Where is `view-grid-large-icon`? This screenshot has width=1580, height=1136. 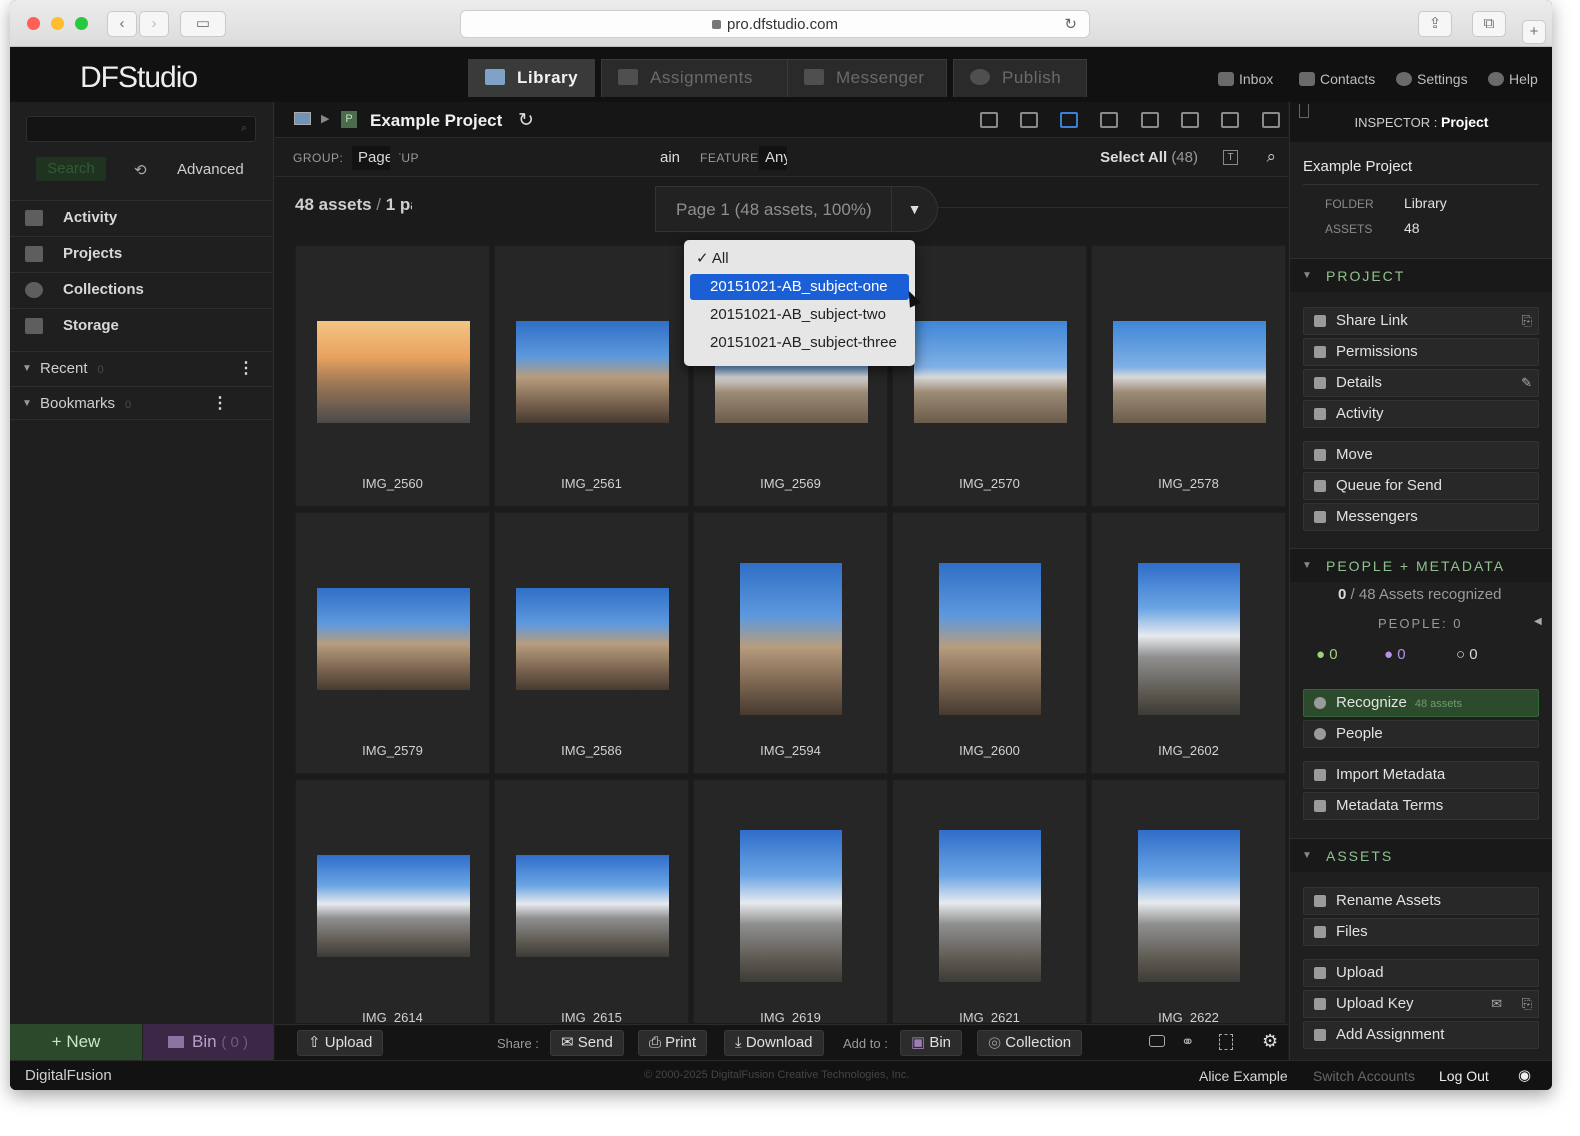 view-grid-large-icon is located at coordinates (1109, 120).